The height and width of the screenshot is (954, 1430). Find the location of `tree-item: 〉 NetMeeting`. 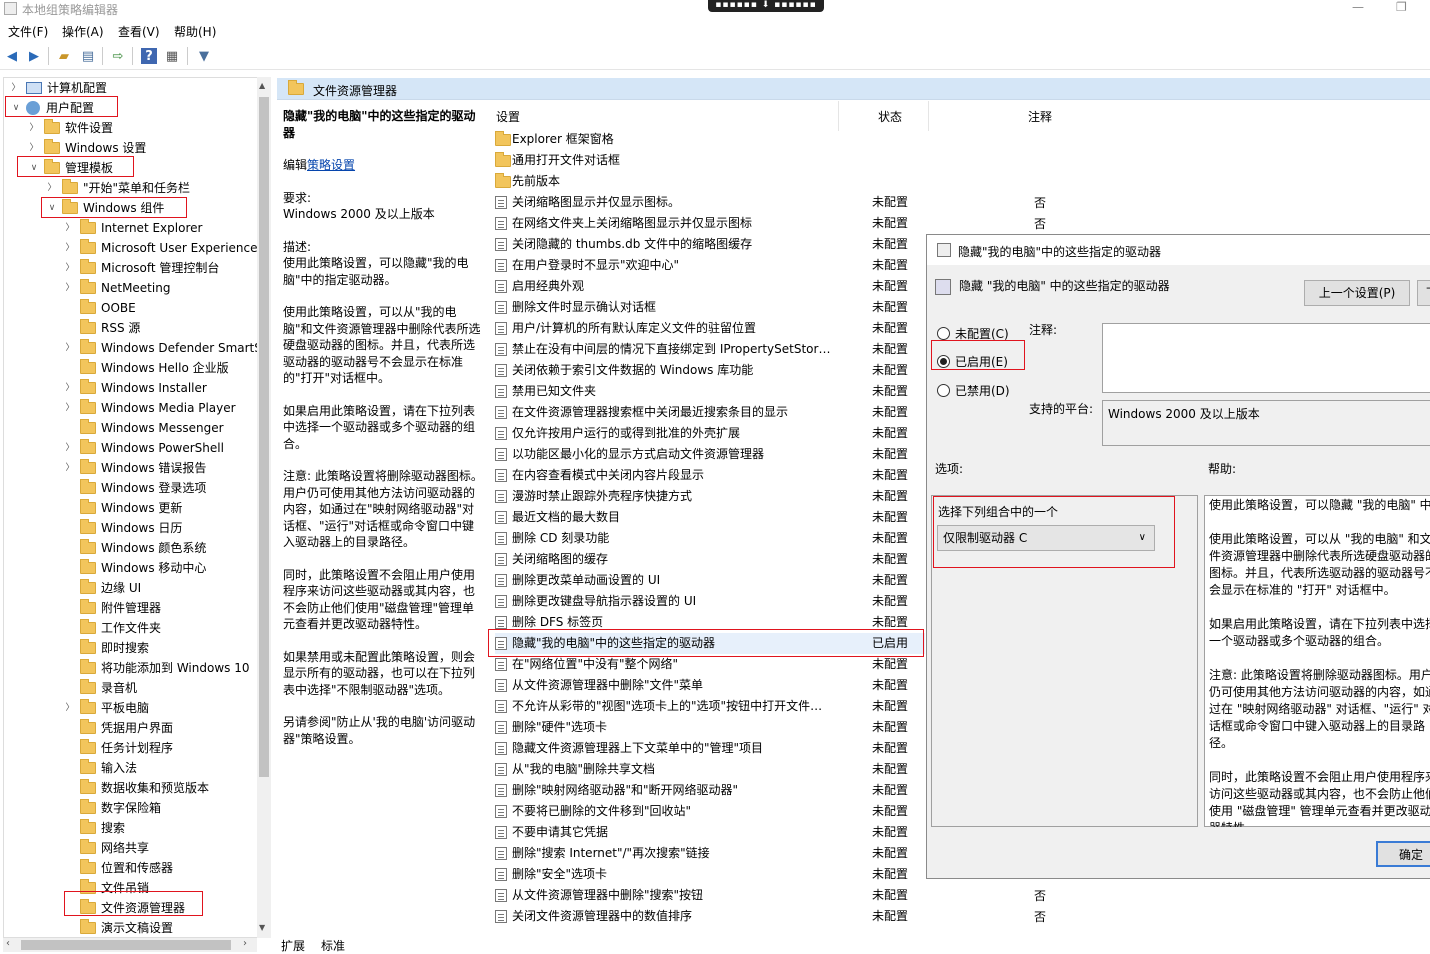

tree-item: 〉 NetMeeting is located at coordinates (117, 288).